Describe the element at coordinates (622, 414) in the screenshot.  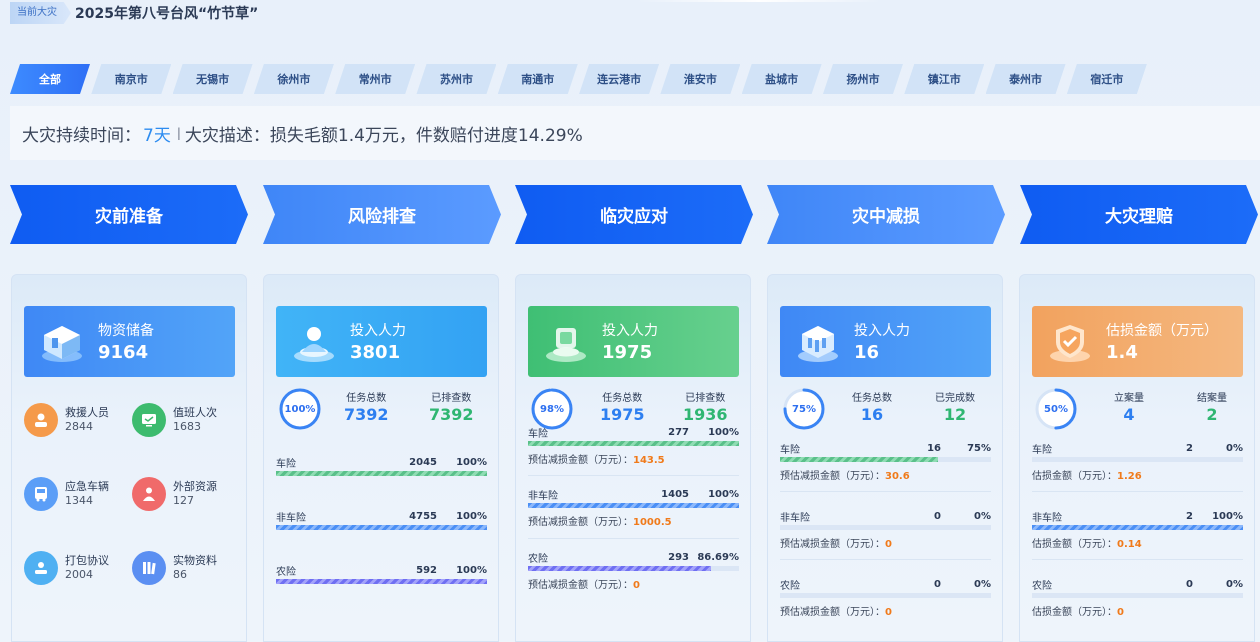
I see `stat-value: 1975` at that location.